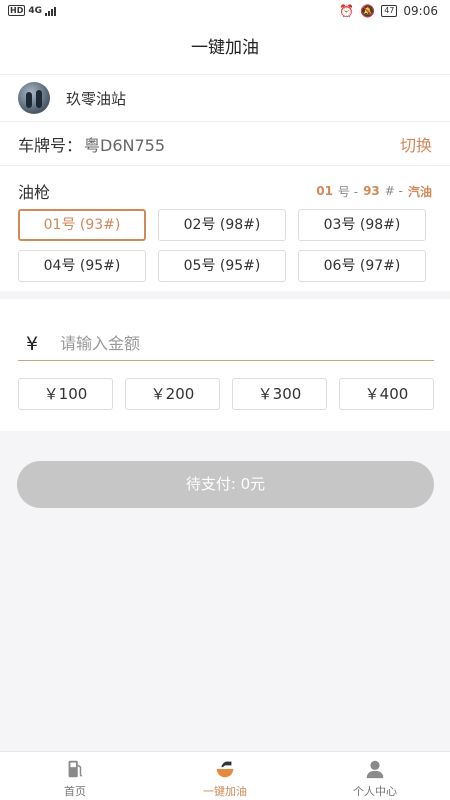 The height and width of the screenshot is (800, 450). Describe the element at coordinates (225, 12) in the screenshot. I see `status-bar: HD 4G ⏰ 🔕 47 09:06` at that location.